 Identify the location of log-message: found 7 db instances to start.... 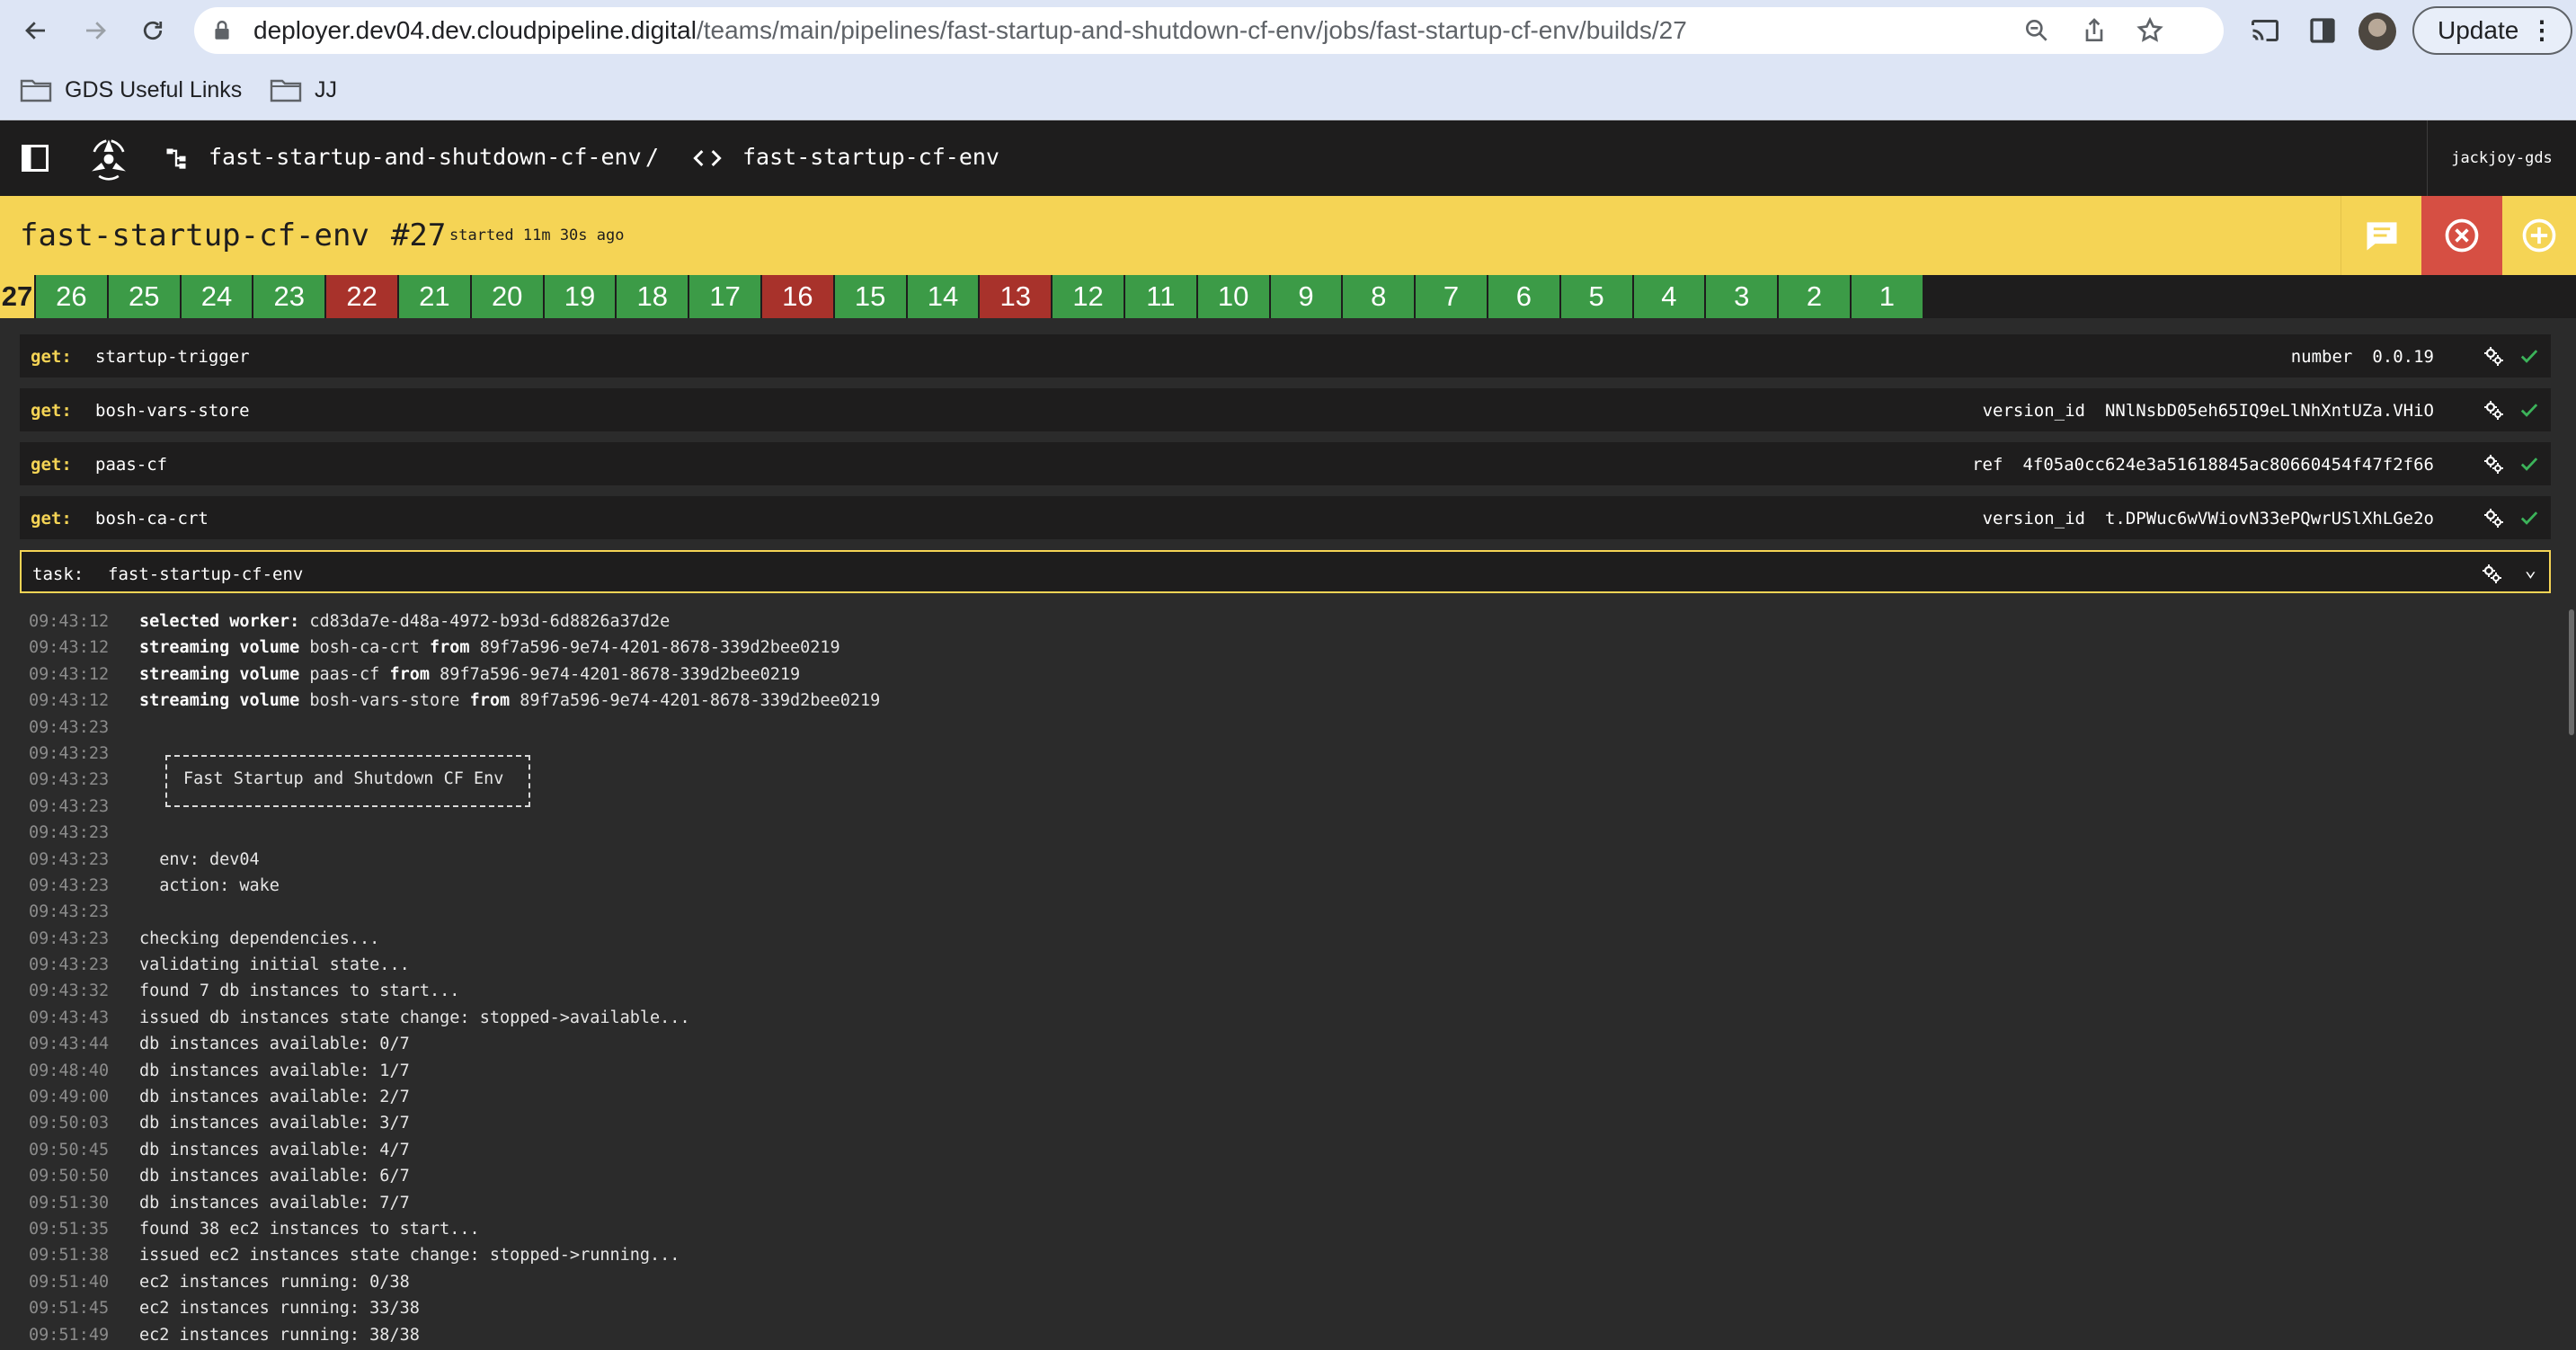
(299, 990).